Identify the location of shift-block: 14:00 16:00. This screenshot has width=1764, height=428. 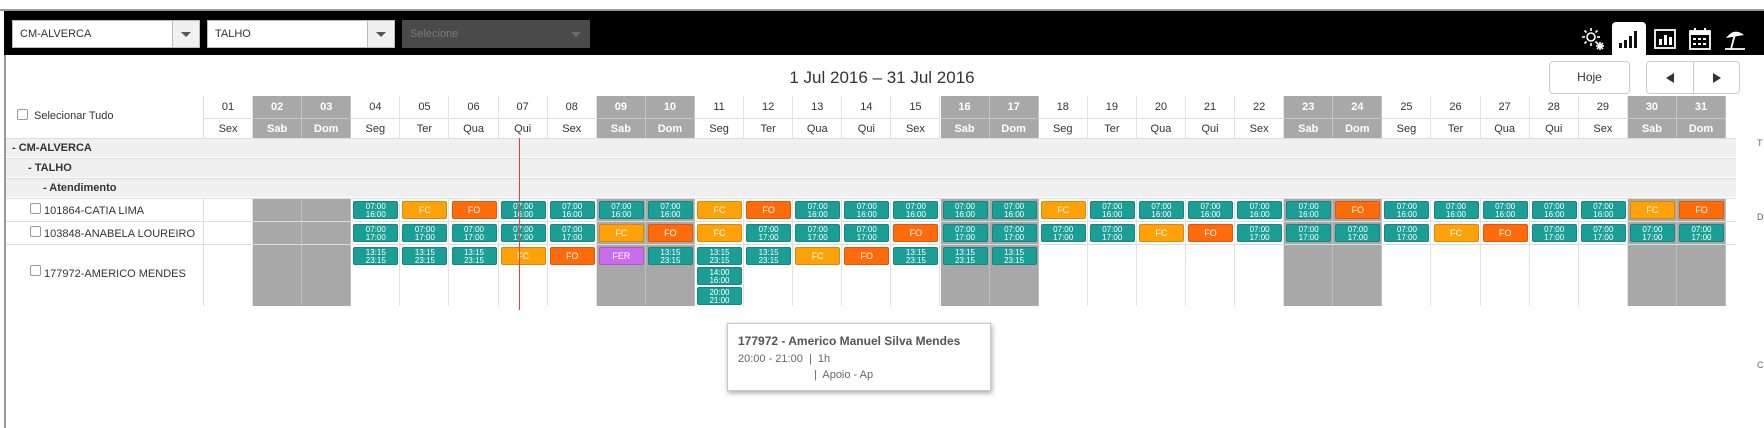
(719, 276).